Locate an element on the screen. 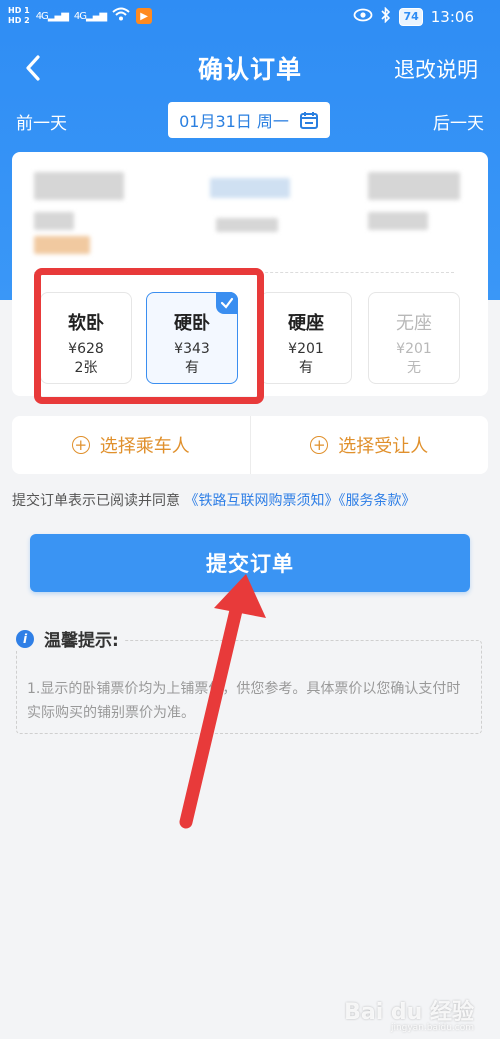  calendar-icon is located at coordinates (308, 120).